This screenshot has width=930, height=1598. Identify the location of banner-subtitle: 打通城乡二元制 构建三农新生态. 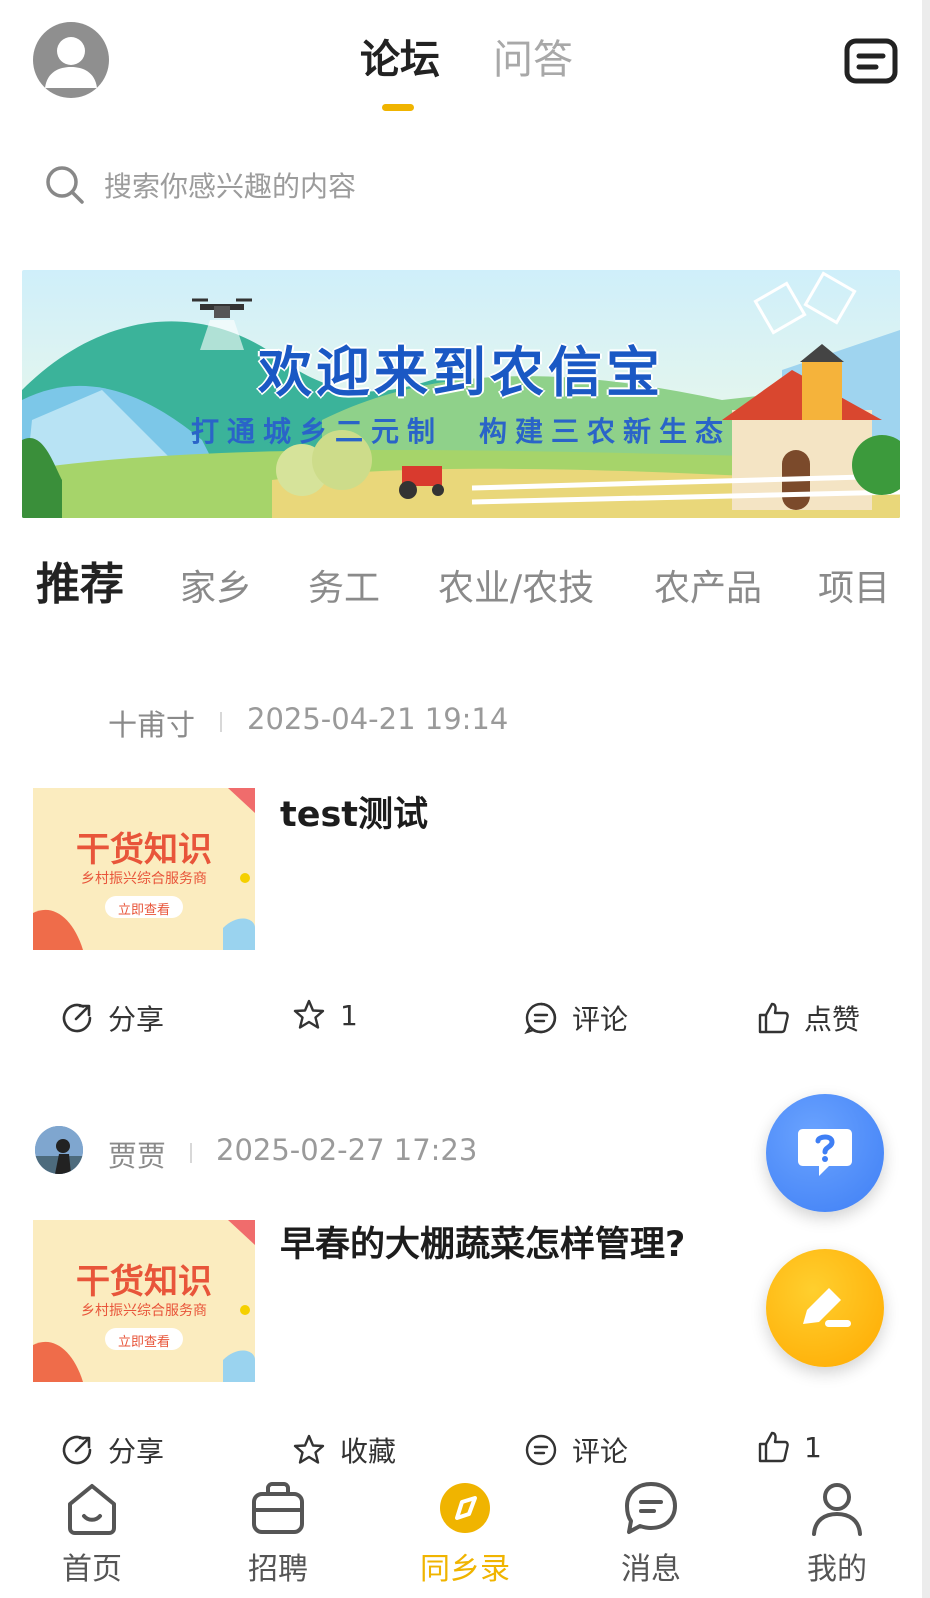
(460, 431).